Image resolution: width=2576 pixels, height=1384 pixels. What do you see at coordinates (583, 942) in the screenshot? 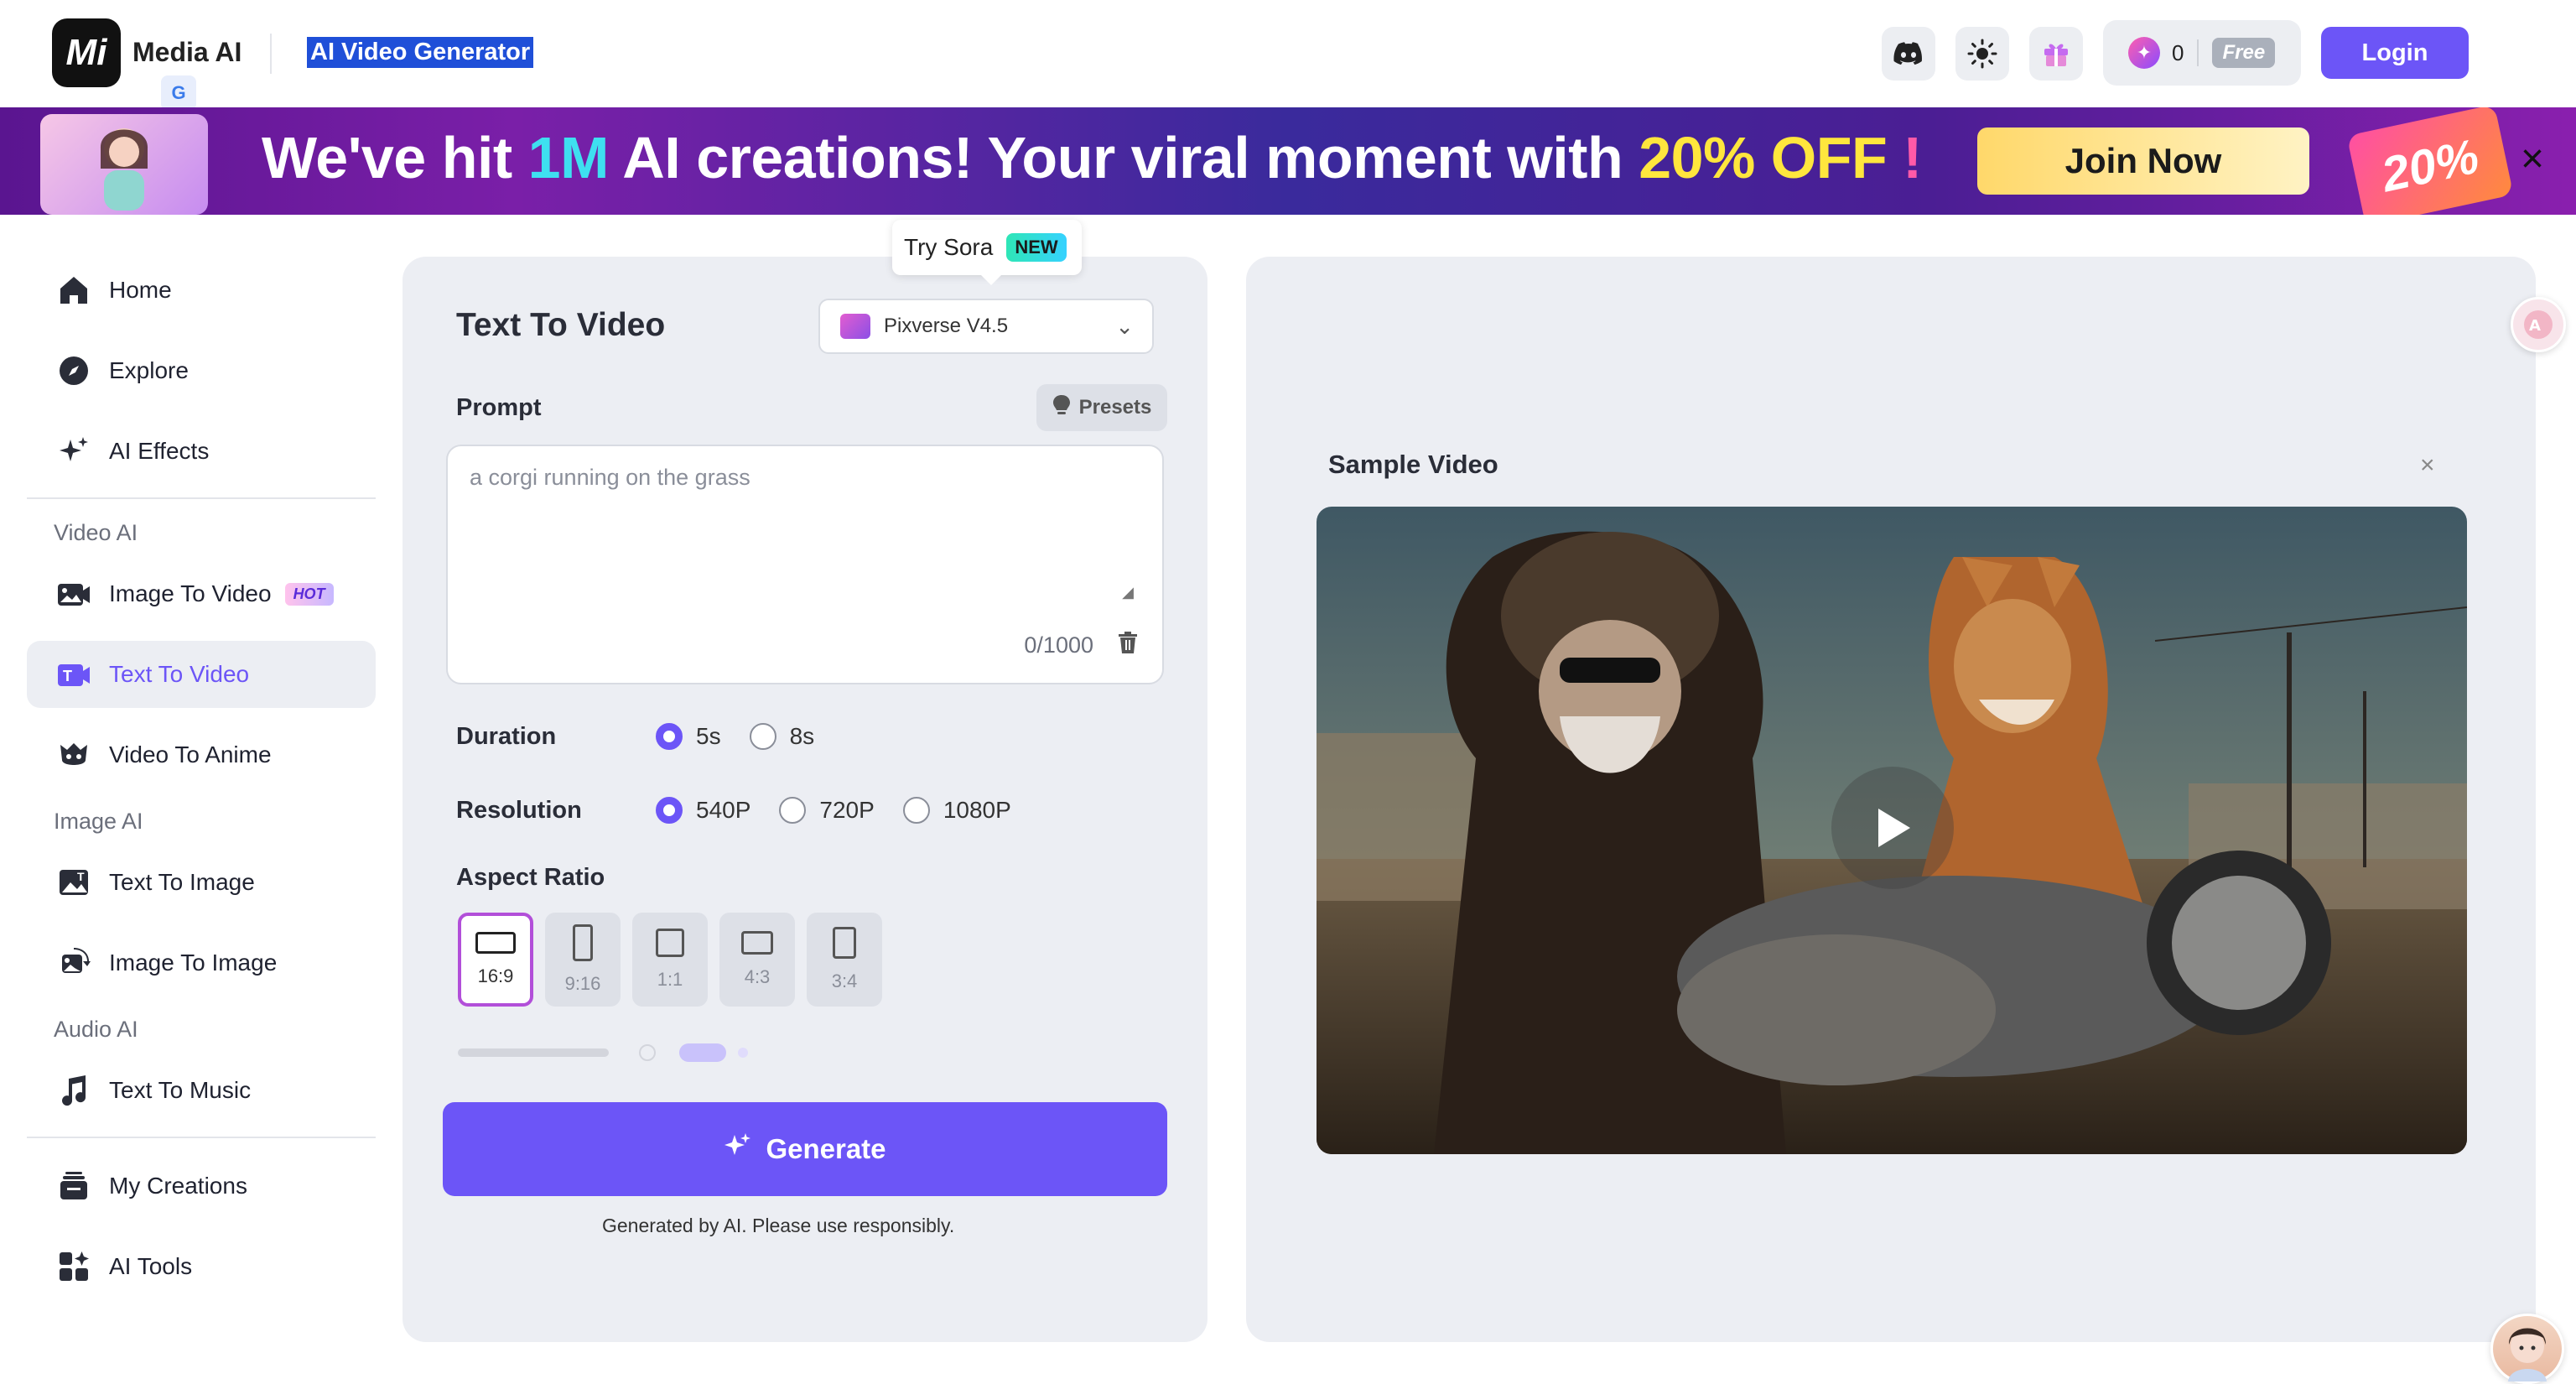
I see `portrait-shape-icon` at bounding box center [583, 942].